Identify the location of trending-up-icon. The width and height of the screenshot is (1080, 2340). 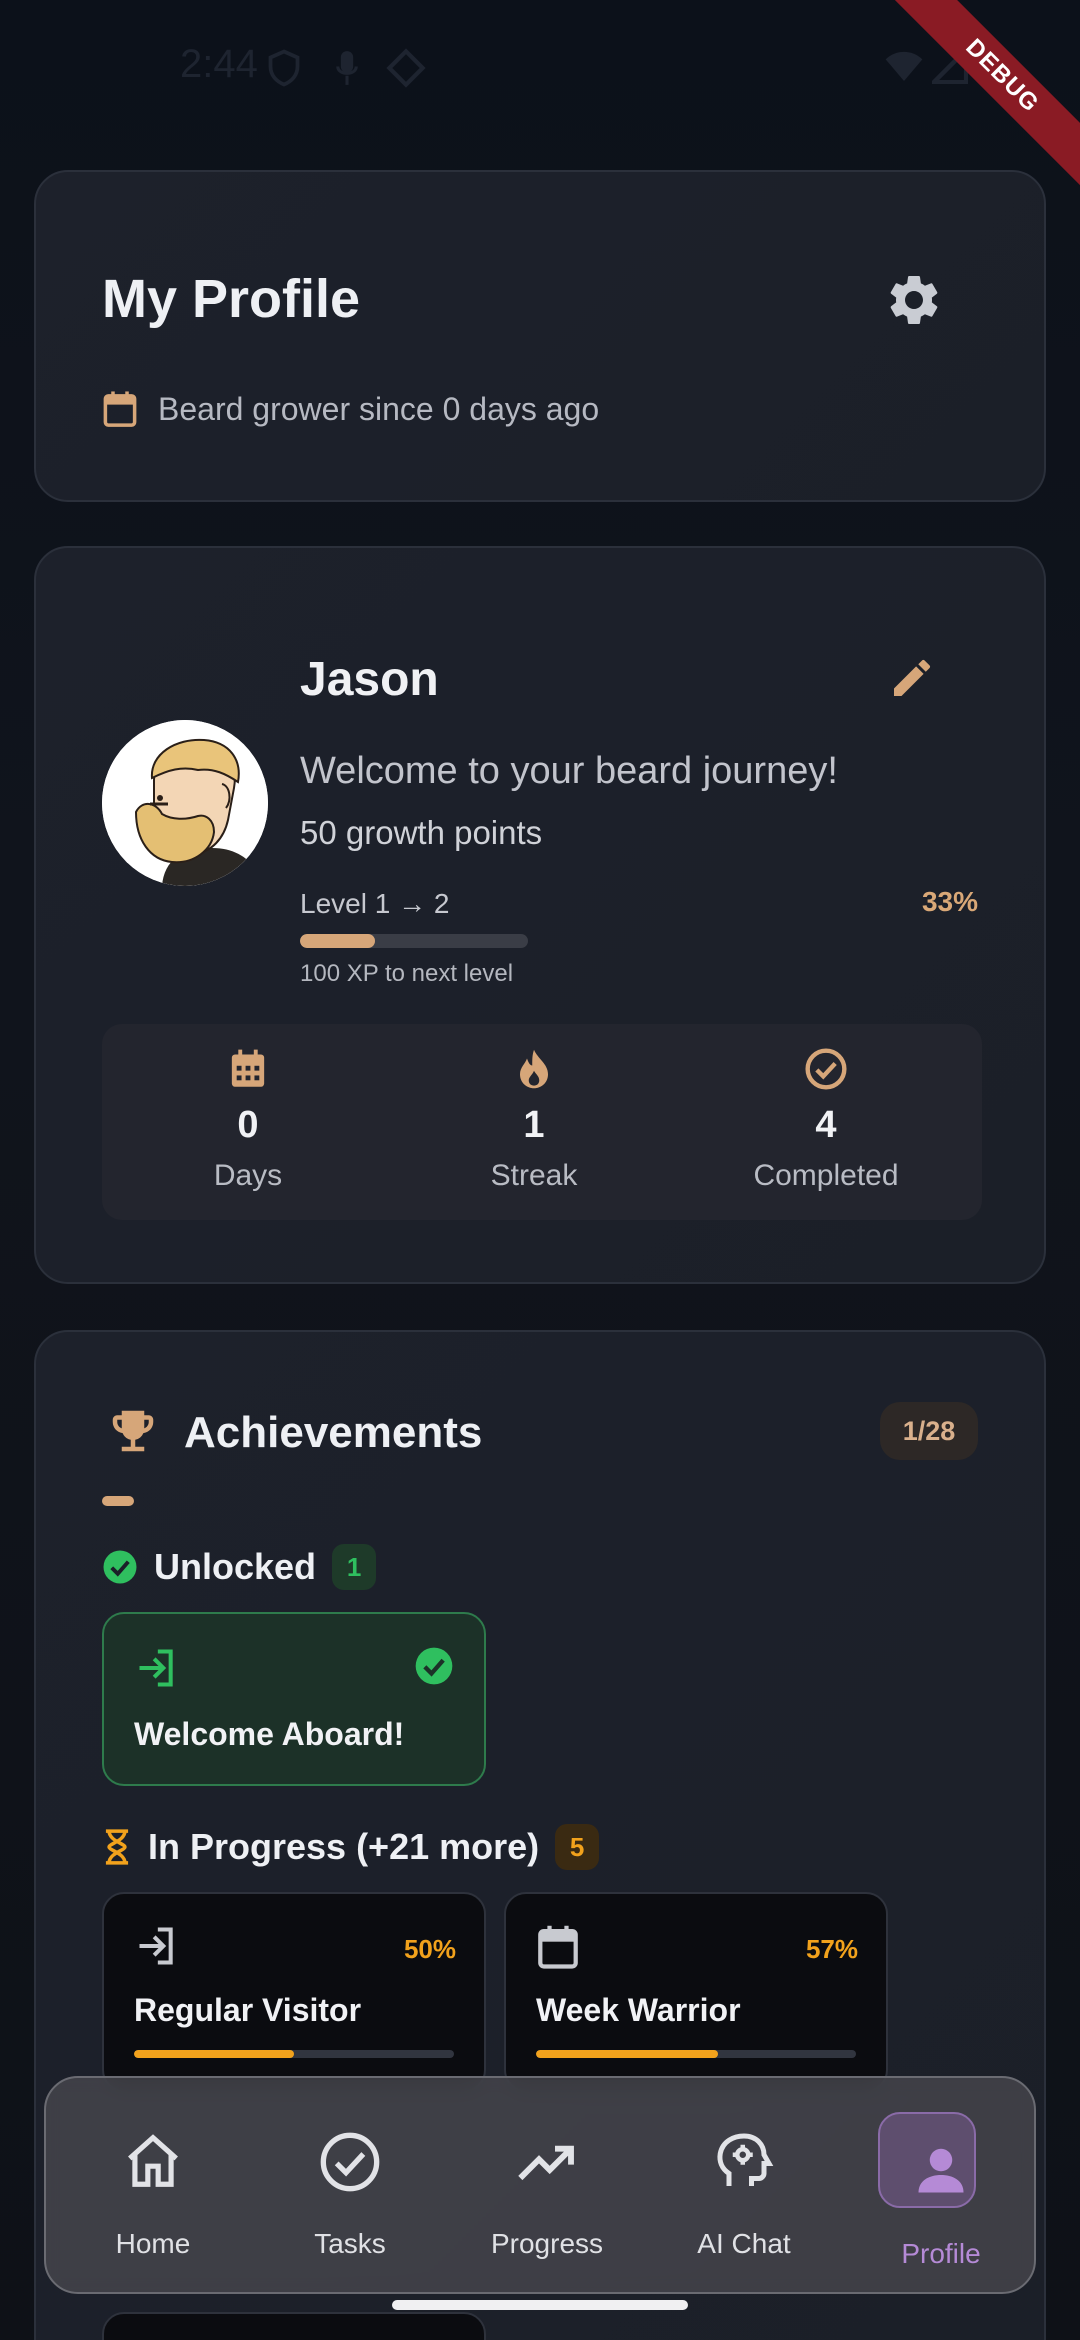
(546, 2163).